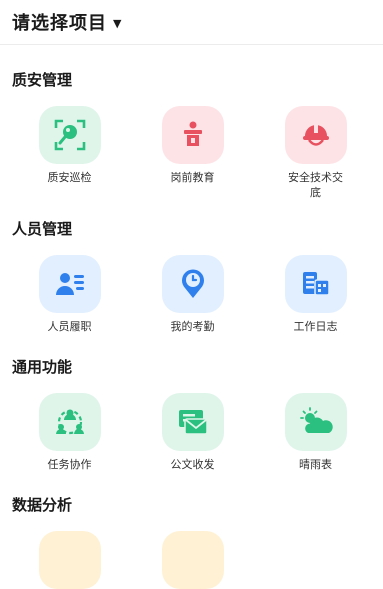  I want to click on log-report-icon, so click(316, 284).